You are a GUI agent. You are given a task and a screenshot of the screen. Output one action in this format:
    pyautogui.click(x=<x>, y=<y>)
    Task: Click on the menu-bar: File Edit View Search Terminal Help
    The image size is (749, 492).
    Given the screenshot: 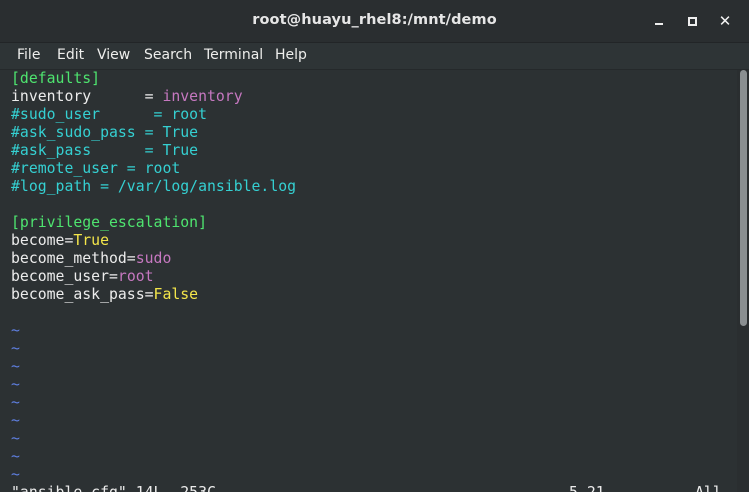 What is the action you would take?
    pyautogui.click(x=374, y=56)
    